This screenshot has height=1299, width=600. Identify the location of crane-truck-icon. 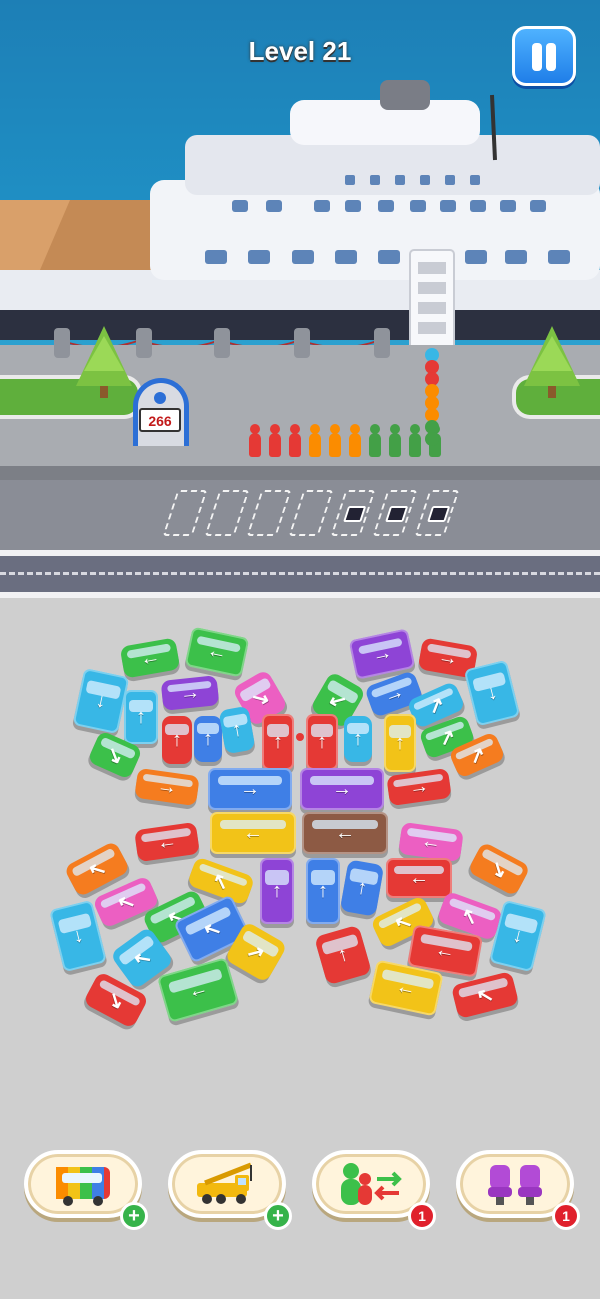
(224, 1183).